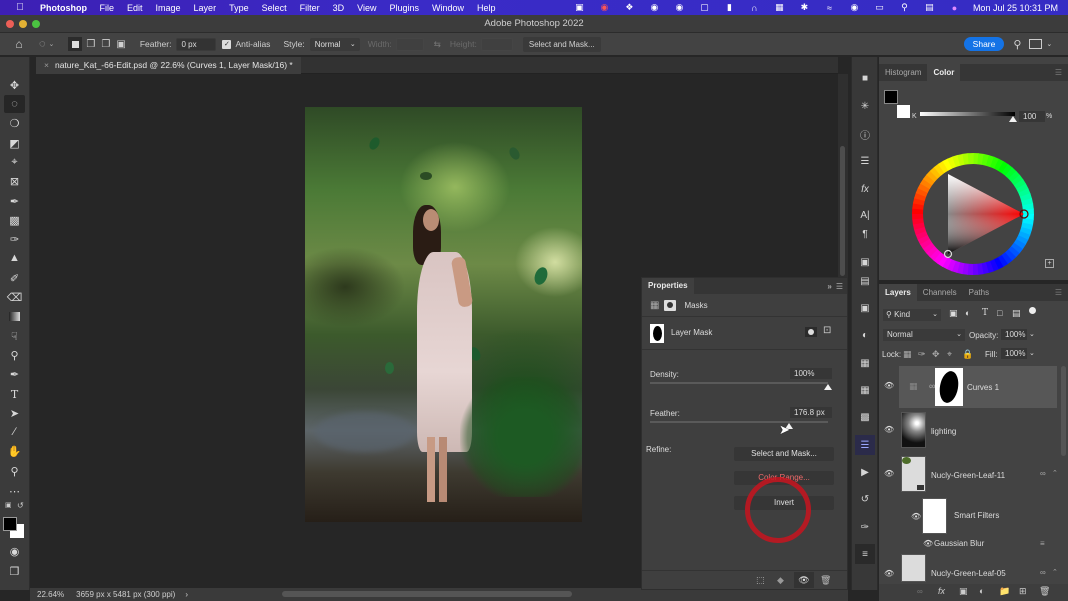 This screenshot has height=601, width=1068. What do you see at coordinates (865, 234) in the screenshot?
I see `paragraph-icon: ¶` at bounding box center [865, 234].